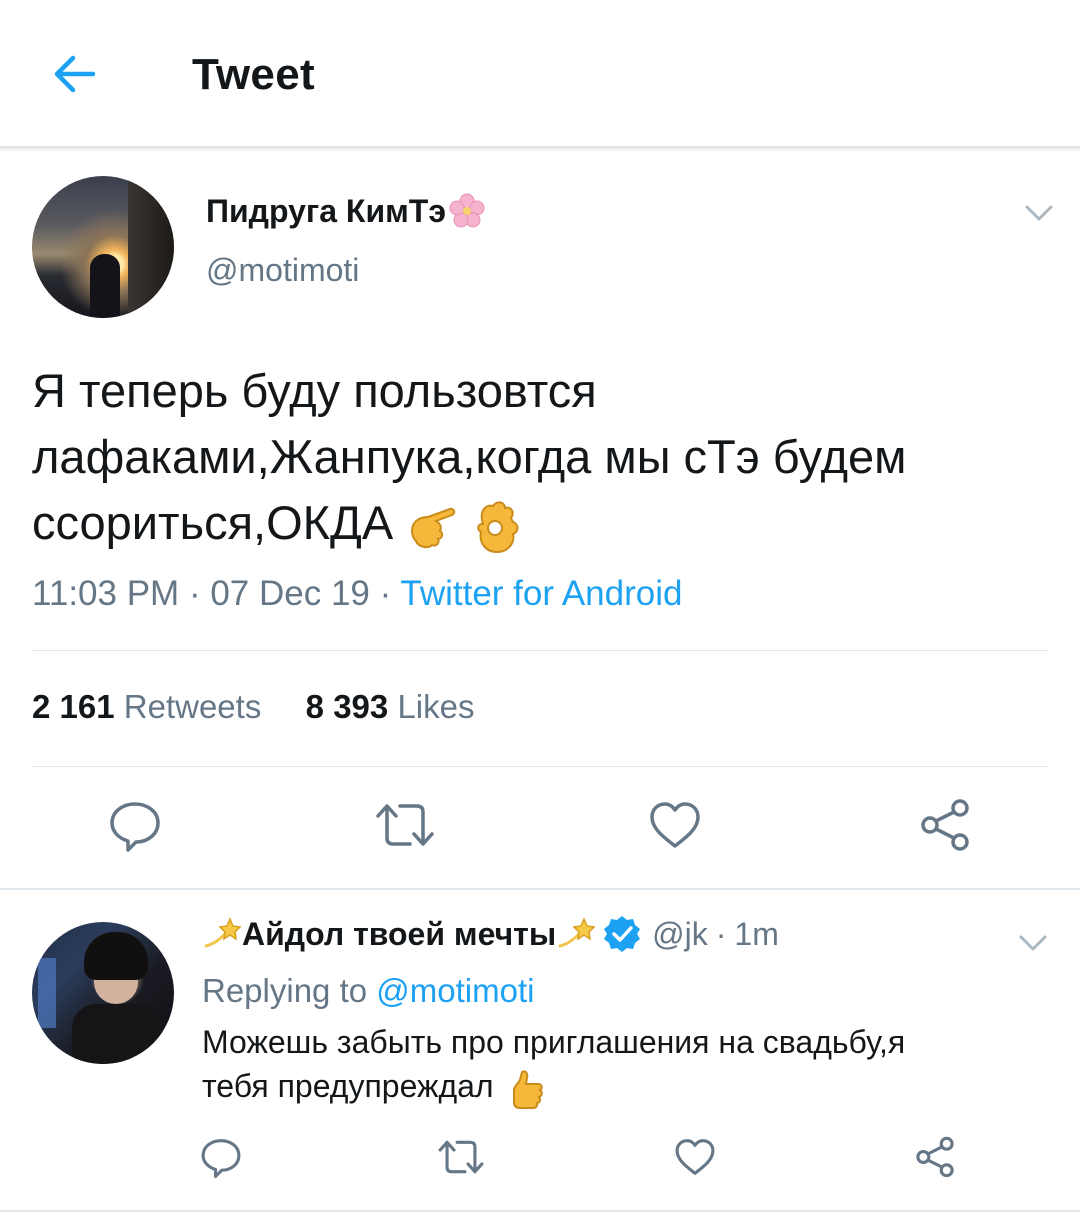 Image resolution: width=1080 pixels, height=1216 pixels. What do you see at coordinates (105, 286) in the screenshot?
I see `avatar-silhouette-shape` at bounding box center [105, 286].